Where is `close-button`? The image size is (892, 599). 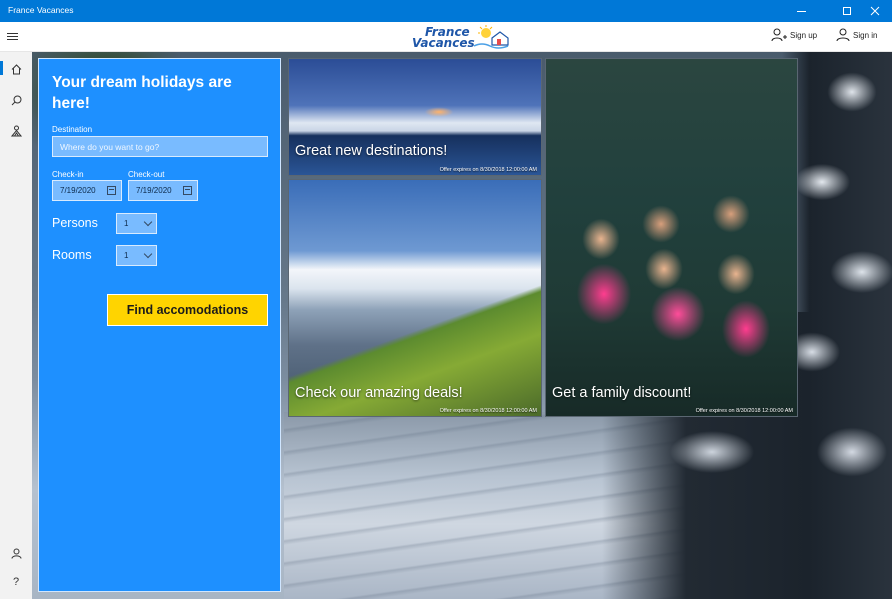 close-button is located at coordinates (875, 11).